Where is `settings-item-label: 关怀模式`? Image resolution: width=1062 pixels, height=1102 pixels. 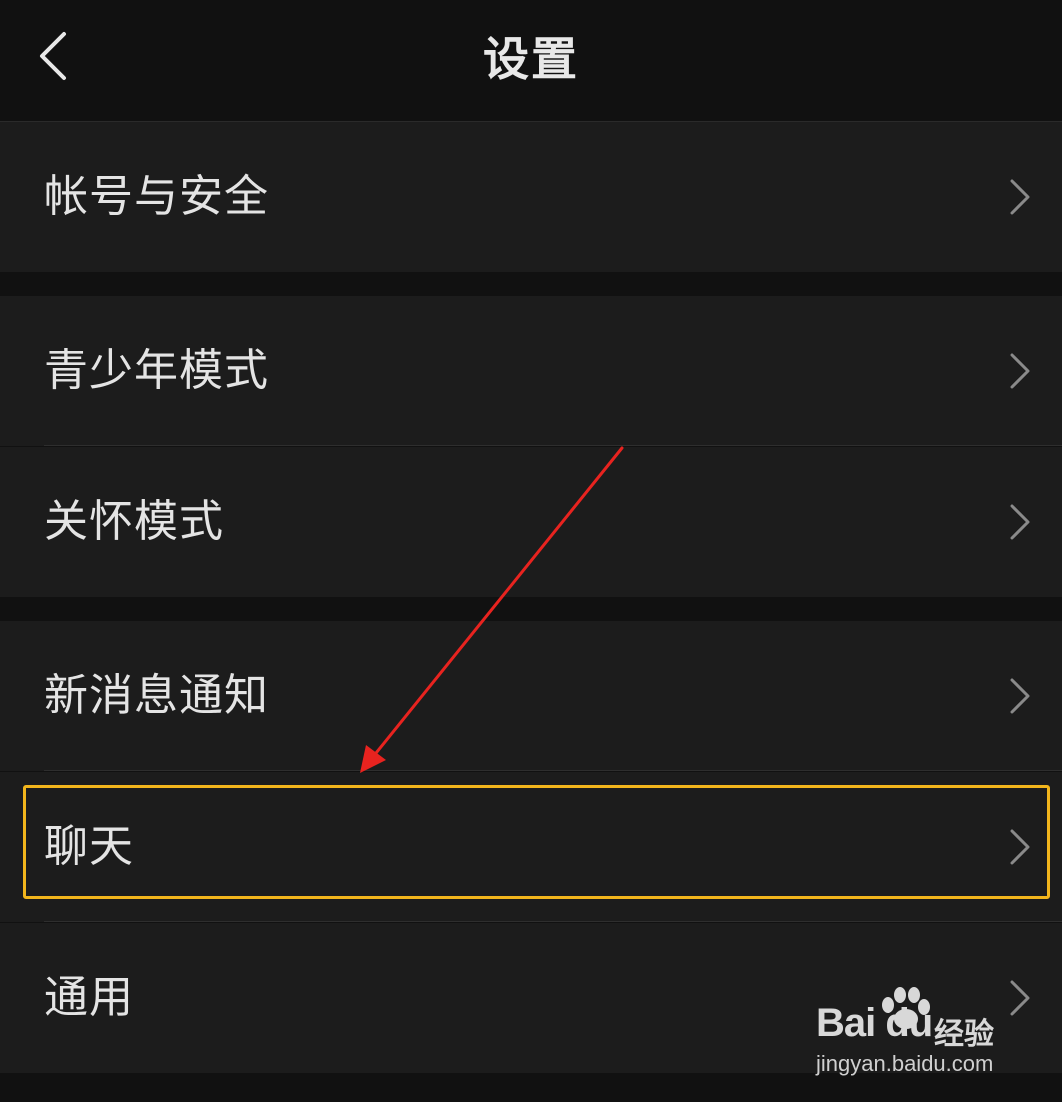
settings-item-label: 关怀模式 is located at coordinates (134, 521).